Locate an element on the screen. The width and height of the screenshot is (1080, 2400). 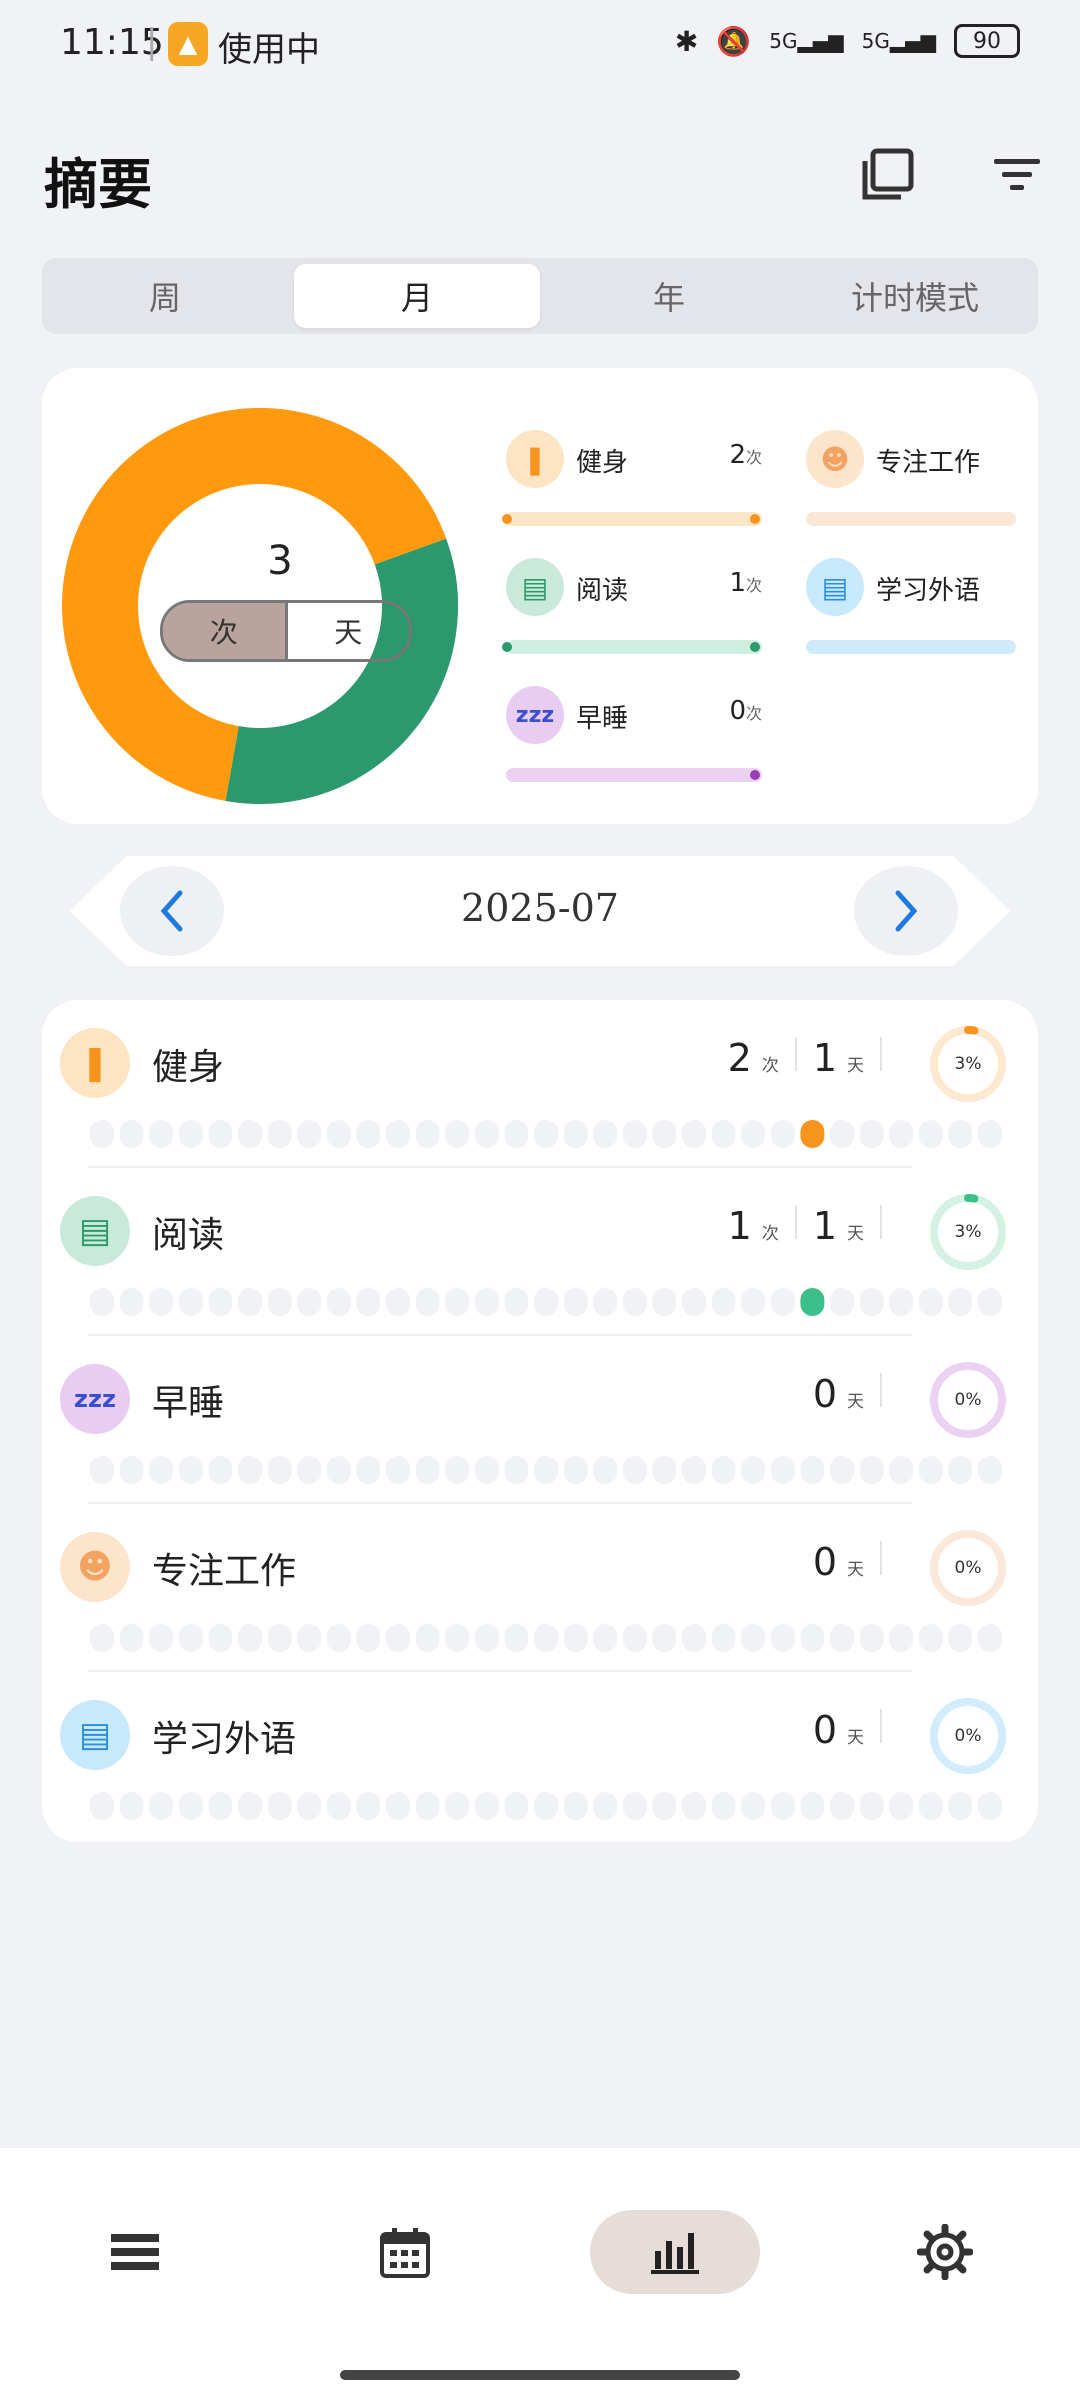
legend-count: 1次 is located at coordinates (745, 583).